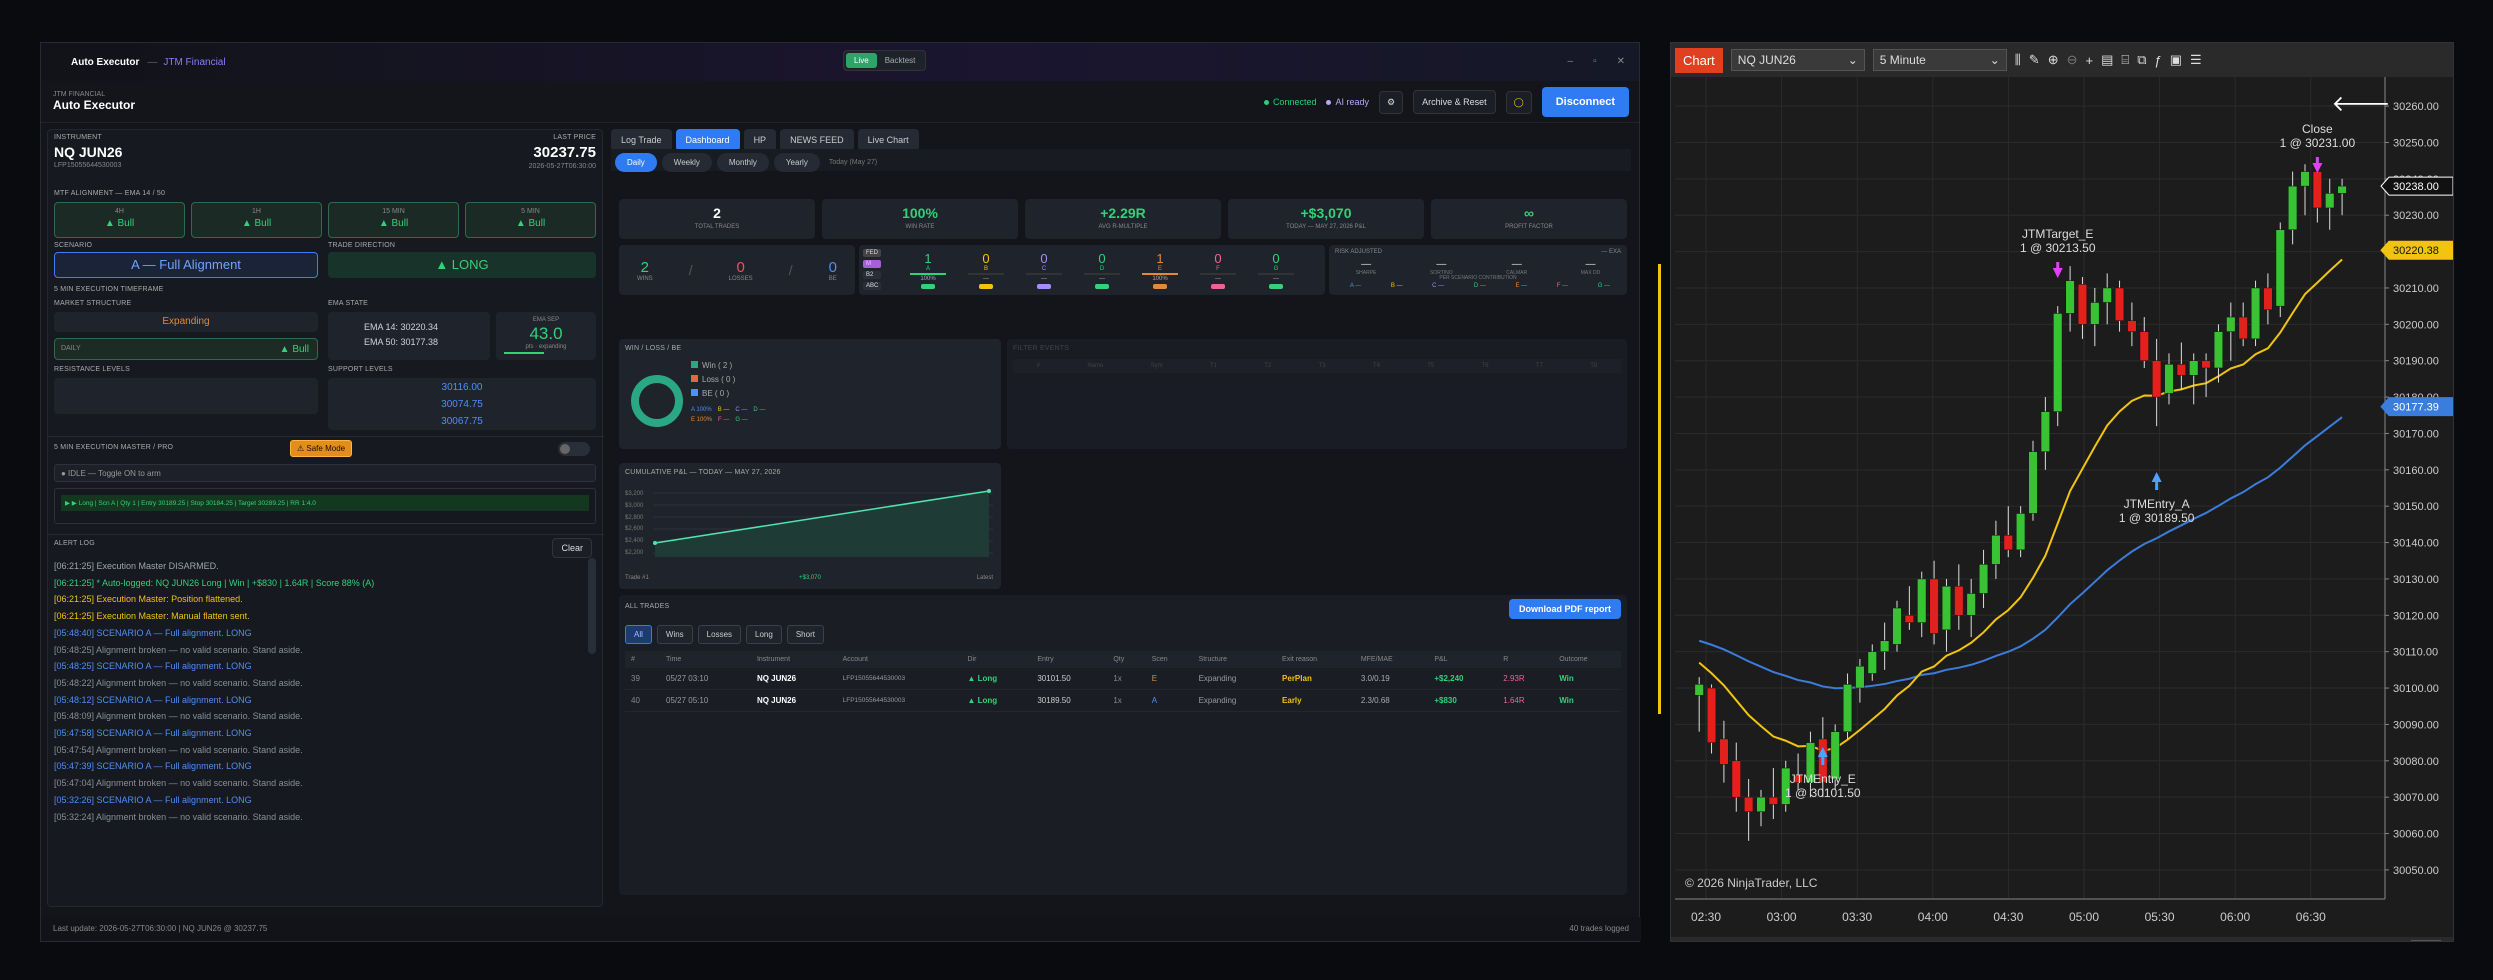 This screenshot has width=2493, height=980. What do you see at coordinates (1391, 659) in the screenshot?
I see `column-header: MFE/MAE` at bounding box center [1391, 659].